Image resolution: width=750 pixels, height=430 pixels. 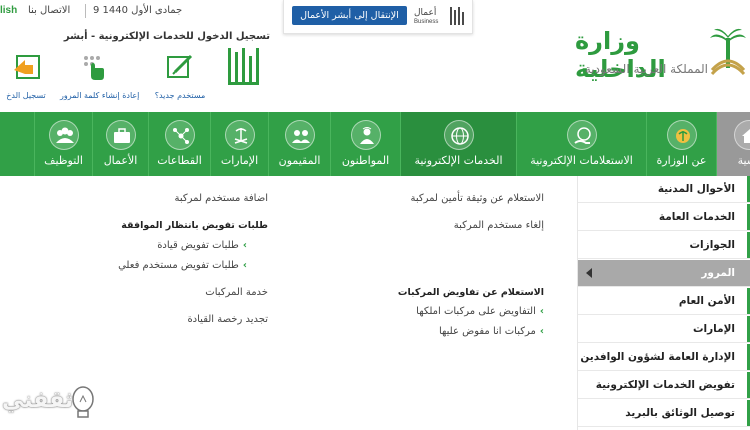 I want to click on sidebar-item-label: توصيل الوثائق بالبريد, so click(x=680, y=413).